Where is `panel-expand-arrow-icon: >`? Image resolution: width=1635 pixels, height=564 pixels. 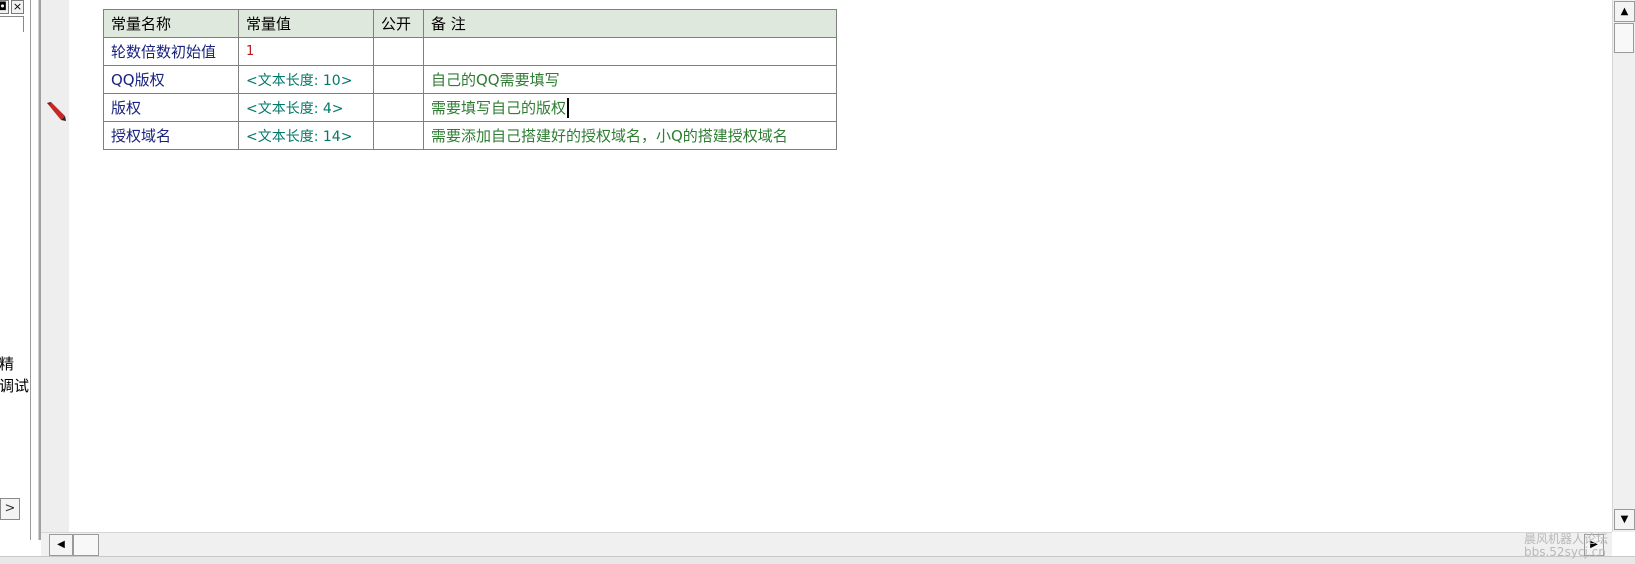
panel-expand-arrow-icon: > is located at coordinates (10, 509).